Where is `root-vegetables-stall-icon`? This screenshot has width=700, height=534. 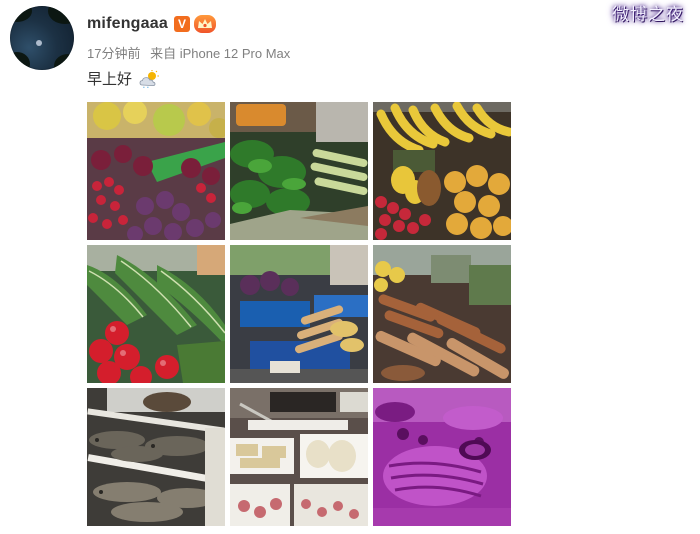 root-vegetables-stall-icon is located at coordinates (299, 314).